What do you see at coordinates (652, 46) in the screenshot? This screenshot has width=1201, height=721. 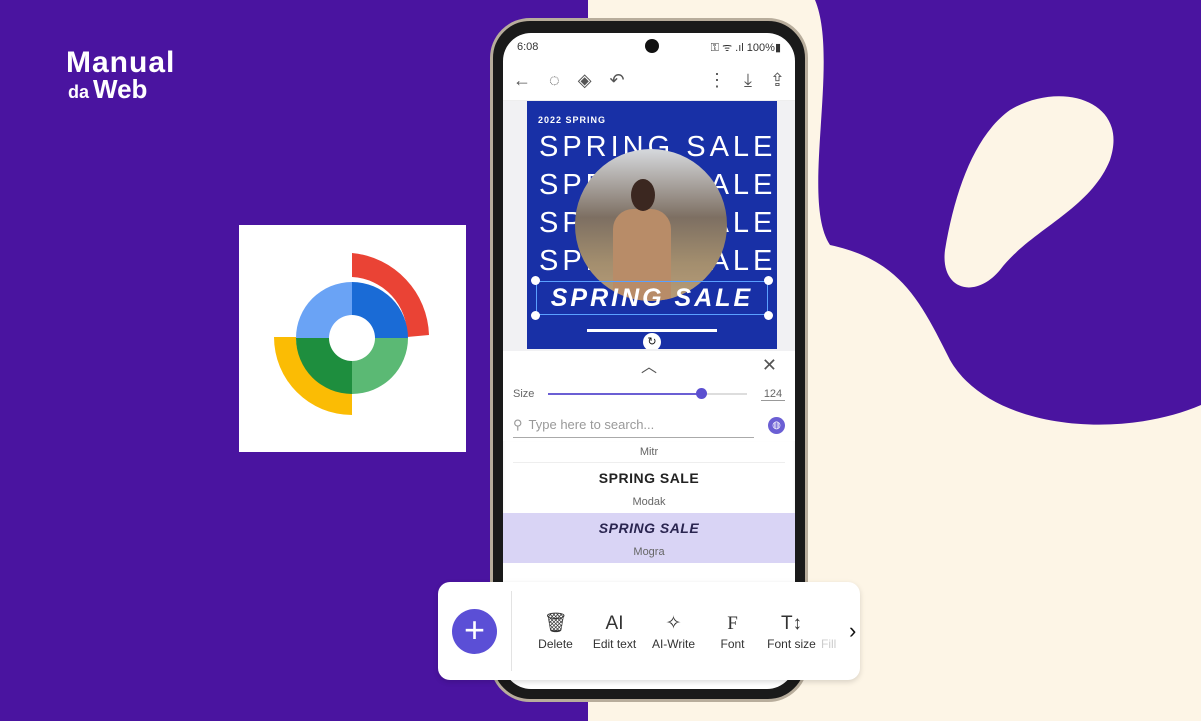 I see `camera` at bounding box center [652, 46].